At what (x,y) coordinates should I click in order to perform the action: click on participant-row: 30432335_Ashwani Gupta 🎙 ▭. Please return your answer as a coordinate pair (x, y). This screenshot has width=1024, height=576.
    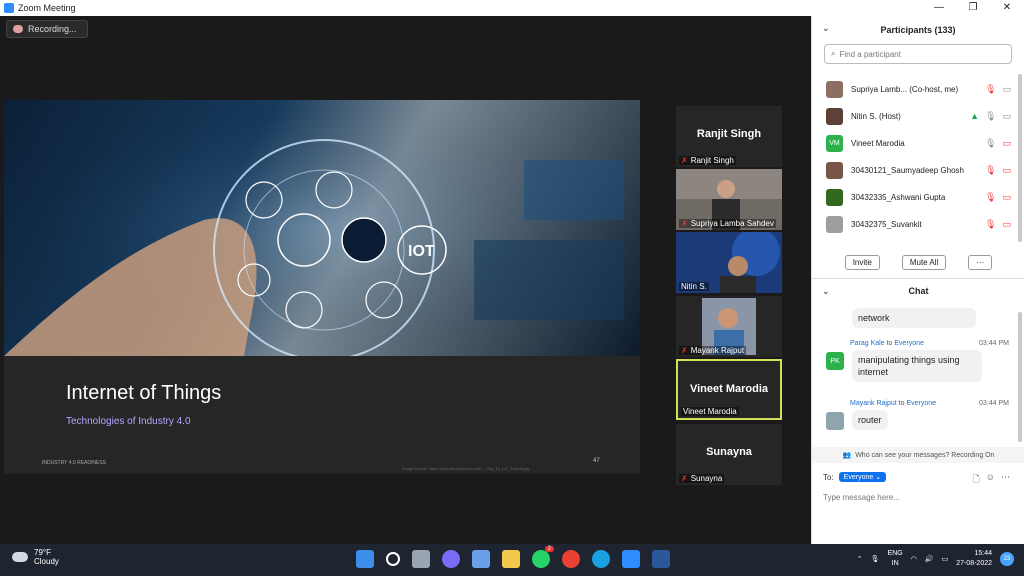
    Looking at the image, I should click on (918, 197).